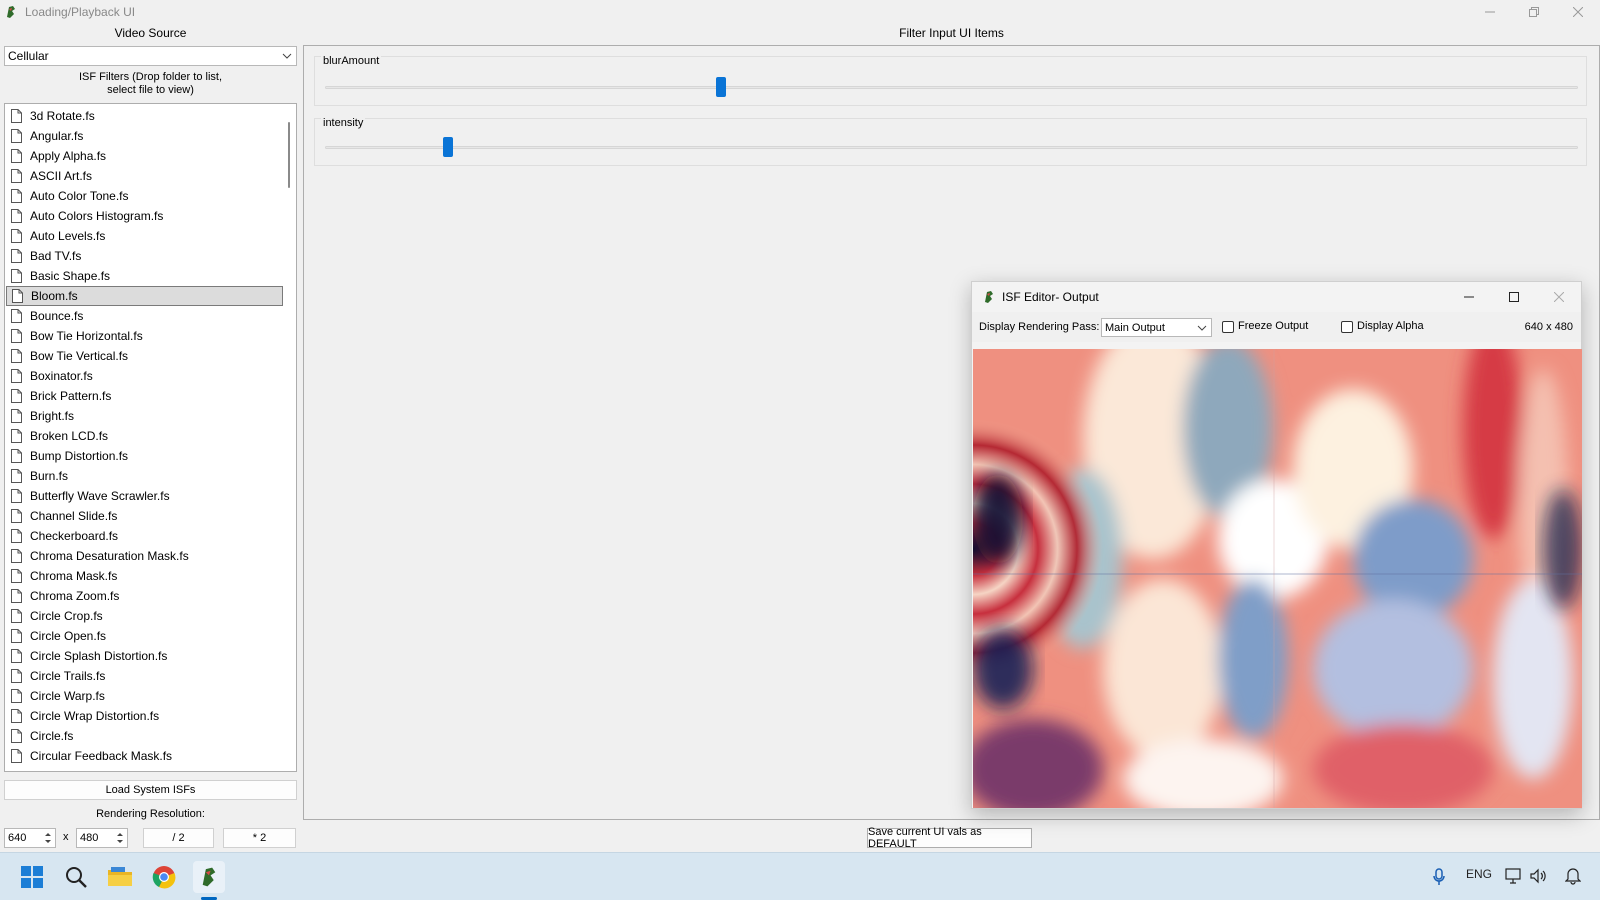 This screenshot has width=1600, height=900. What do you see at coordinates (144, 556) in the screenshot?
I see `list-item: Chroma Desaturation Mask.fs` at bounding box center [144, 556].